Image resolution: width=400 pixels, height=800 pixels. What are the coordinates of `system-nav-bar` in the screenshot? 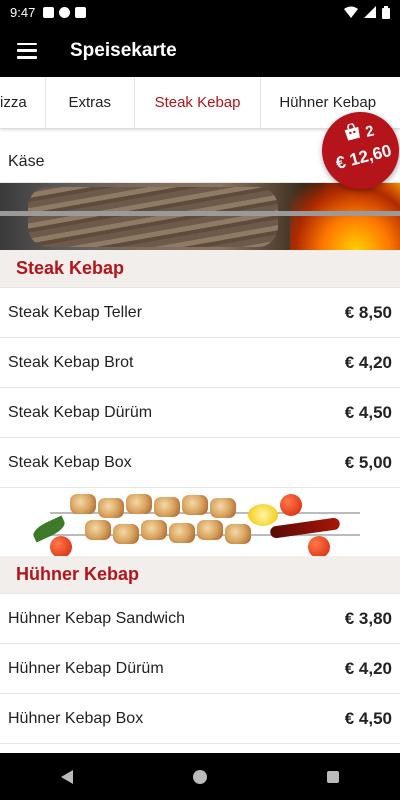 It's located at (200, 776).